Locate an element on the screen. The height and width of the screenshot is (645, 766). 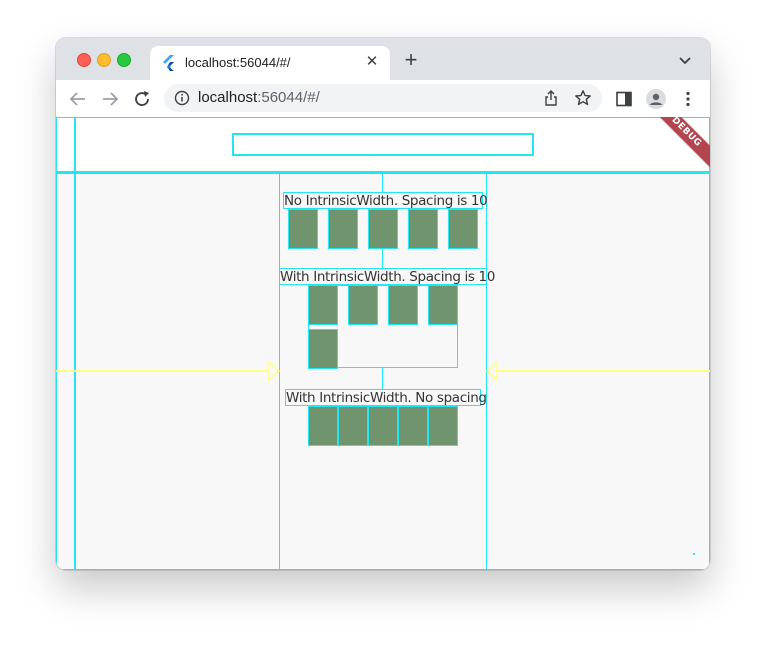
share-icon is located at coordinates (551, 98).